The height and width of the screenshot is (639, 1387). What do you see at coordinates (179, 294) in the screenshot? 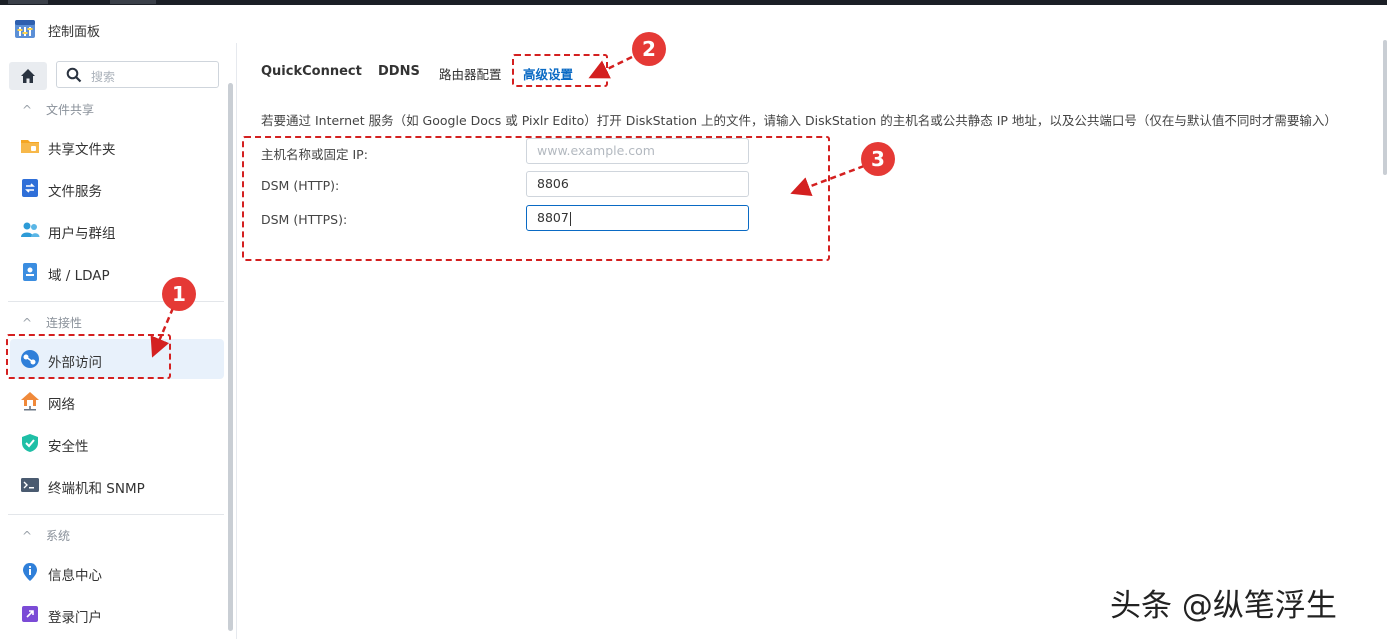
I see `annotation-badge-1: 1` at bounding box center [179, 294].